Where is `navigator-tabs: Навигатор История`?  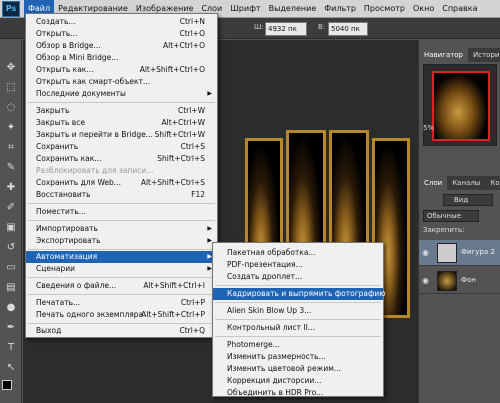 navigator-tabs: Навигатор История is located at coordinates (459, 55).